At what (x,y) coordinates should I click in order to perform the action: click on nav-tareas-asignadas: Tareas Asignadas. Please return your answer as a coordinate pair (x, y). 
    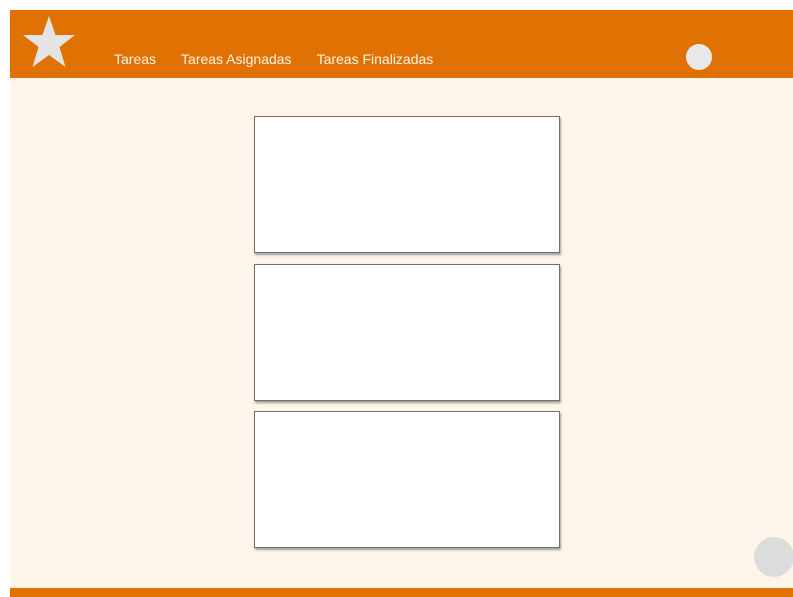
    Looking at the image, I should click on (236, 59).